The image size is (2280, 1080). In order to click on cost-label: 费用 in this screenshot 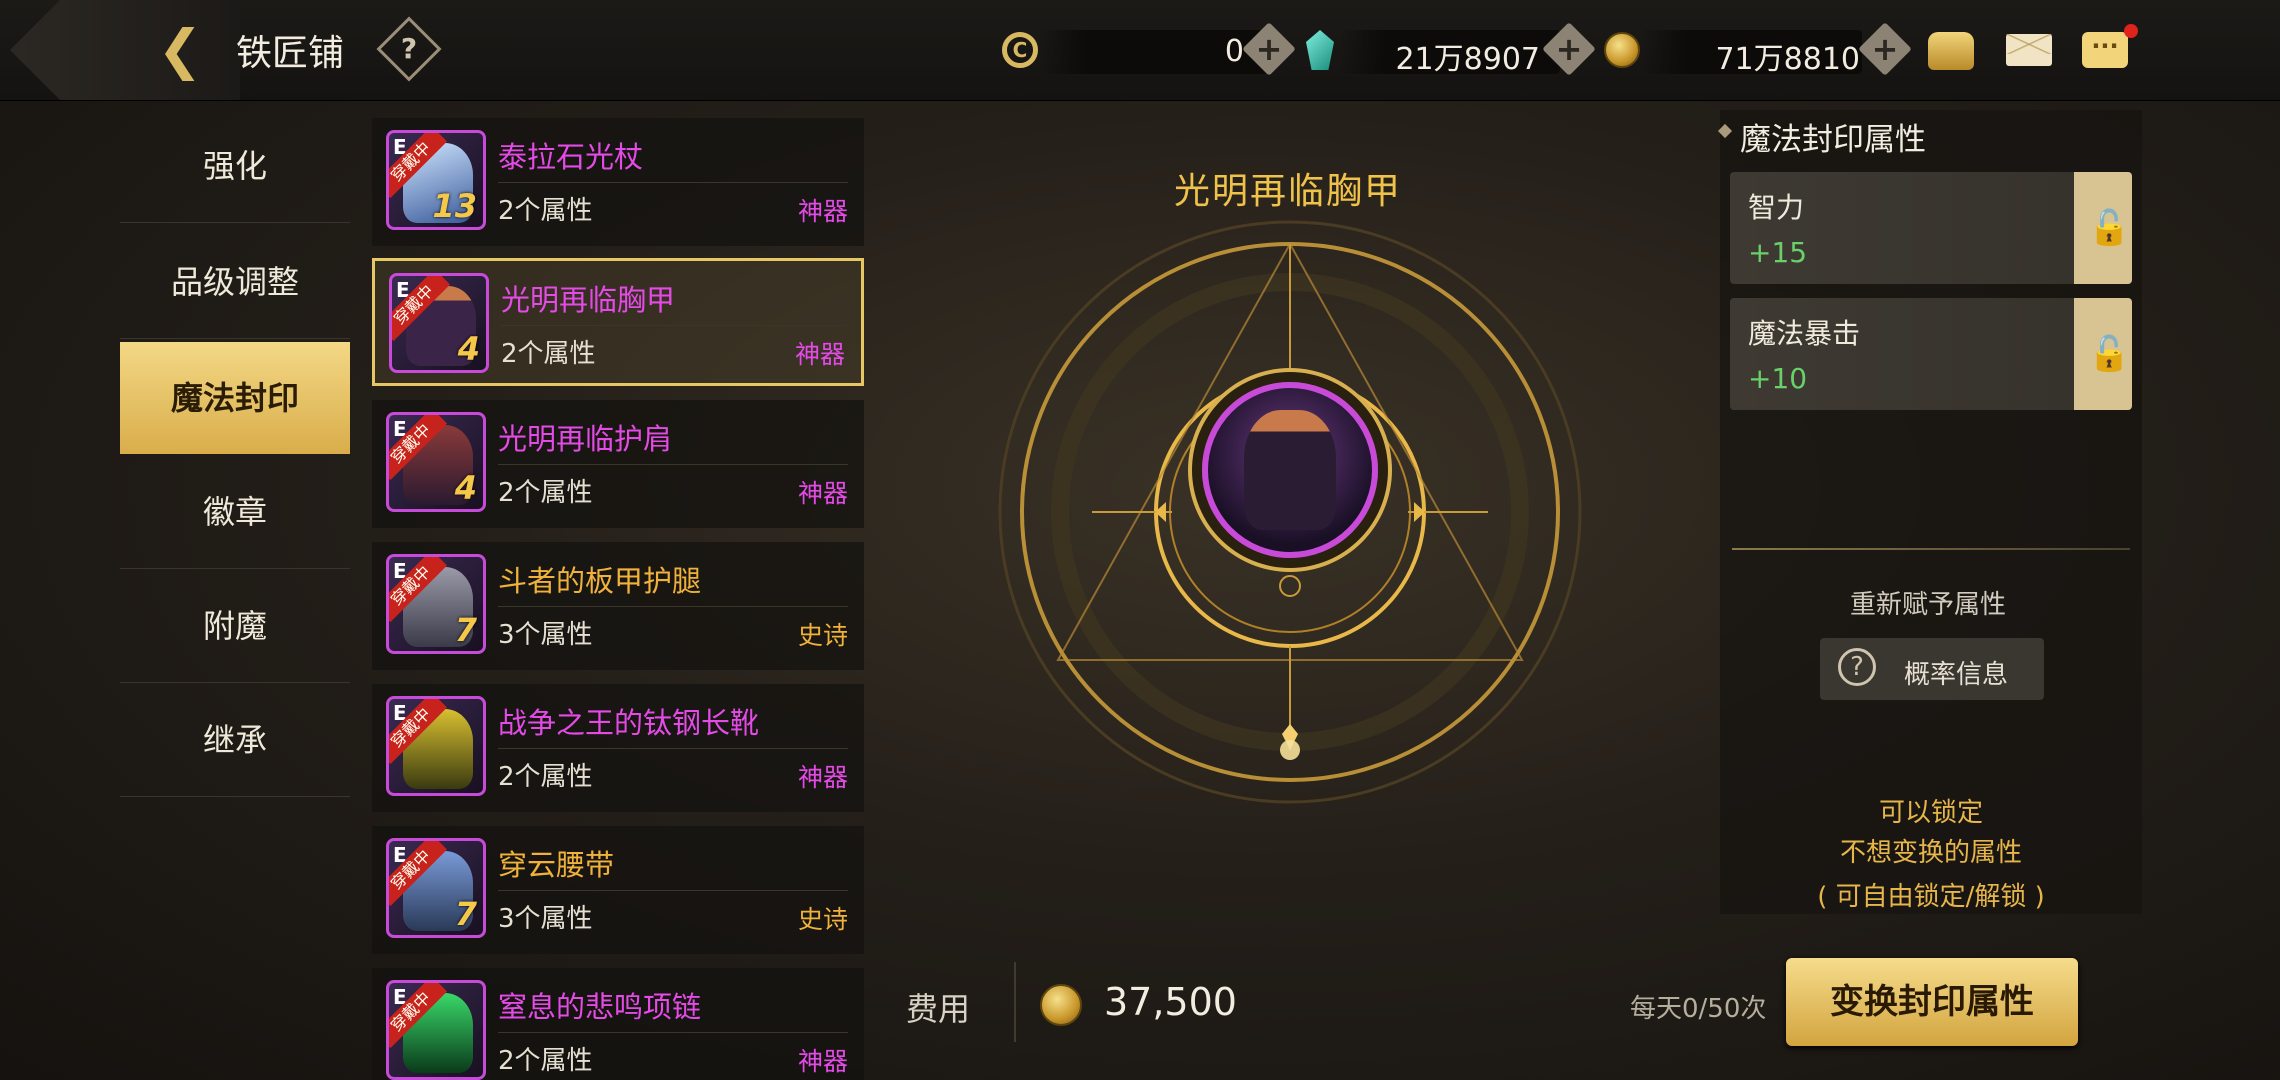, I will do `click(938, 1009)`.